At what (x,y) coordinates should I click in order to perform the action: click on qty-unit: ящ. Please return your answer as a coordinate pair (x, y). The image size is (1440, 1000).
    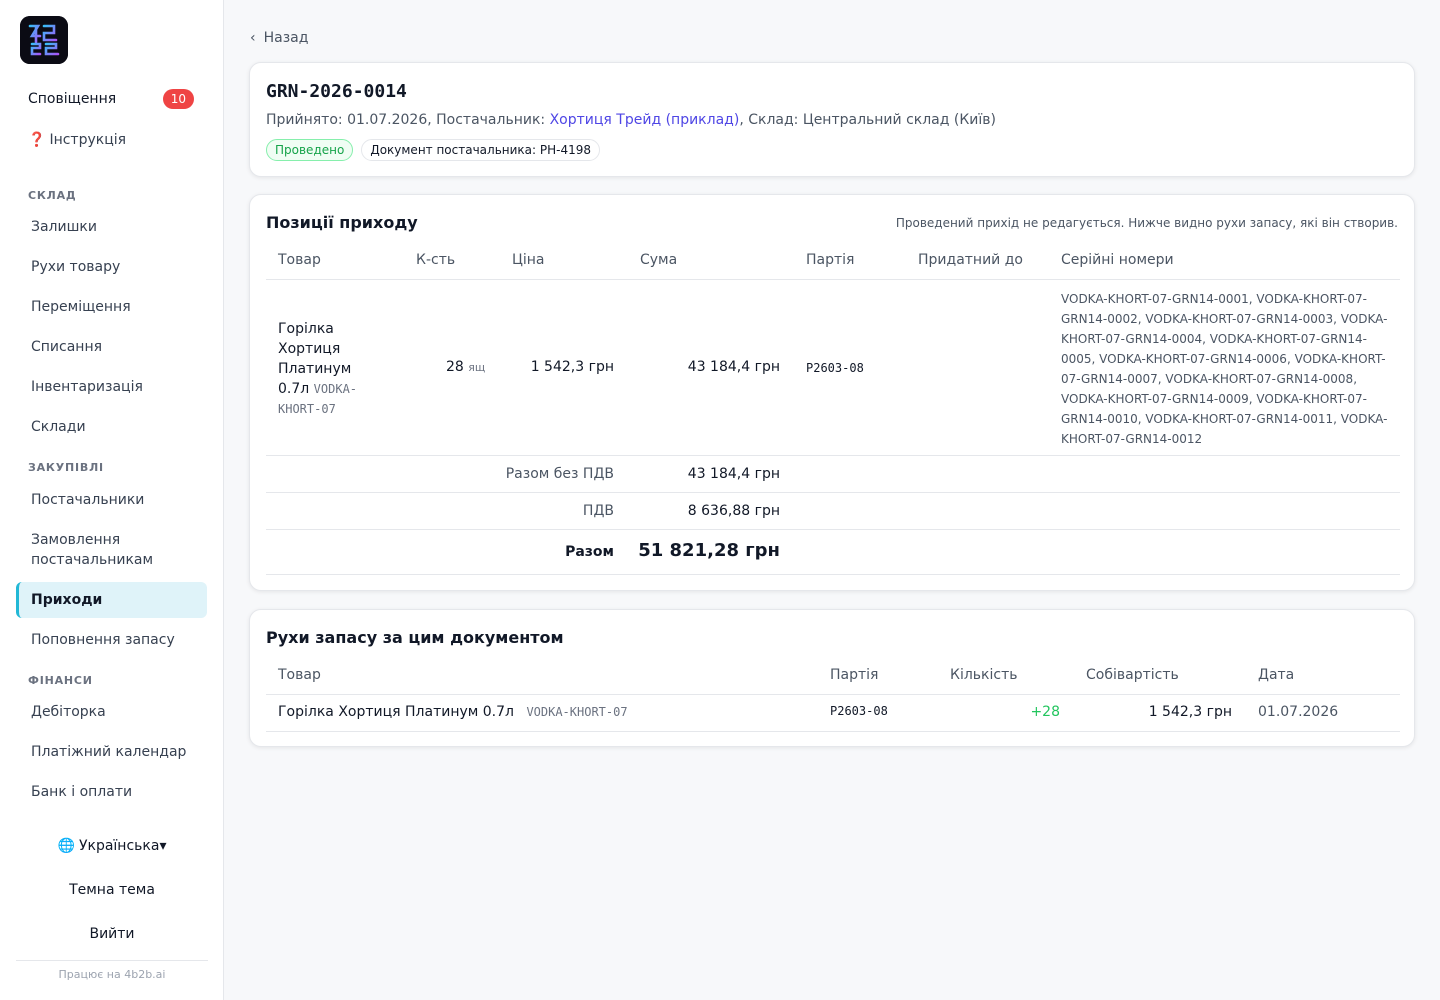
    Looking at the image, I should click on (477, 367).